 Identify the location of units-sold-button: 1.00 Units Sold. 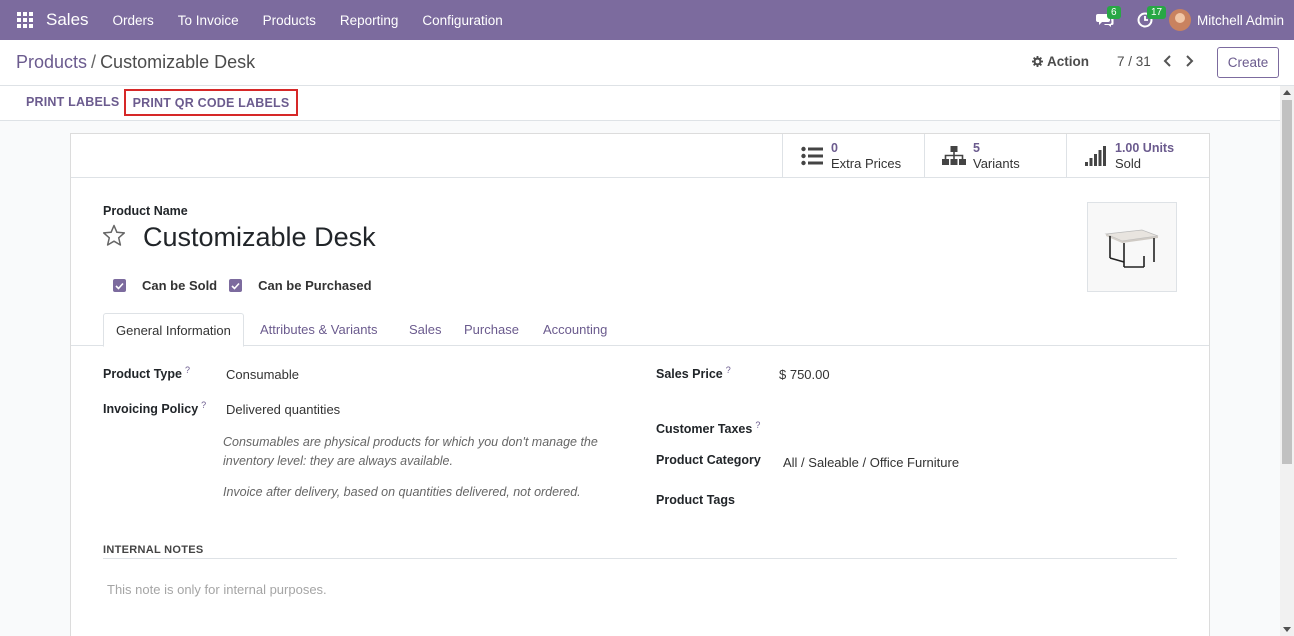
(1137, 156).